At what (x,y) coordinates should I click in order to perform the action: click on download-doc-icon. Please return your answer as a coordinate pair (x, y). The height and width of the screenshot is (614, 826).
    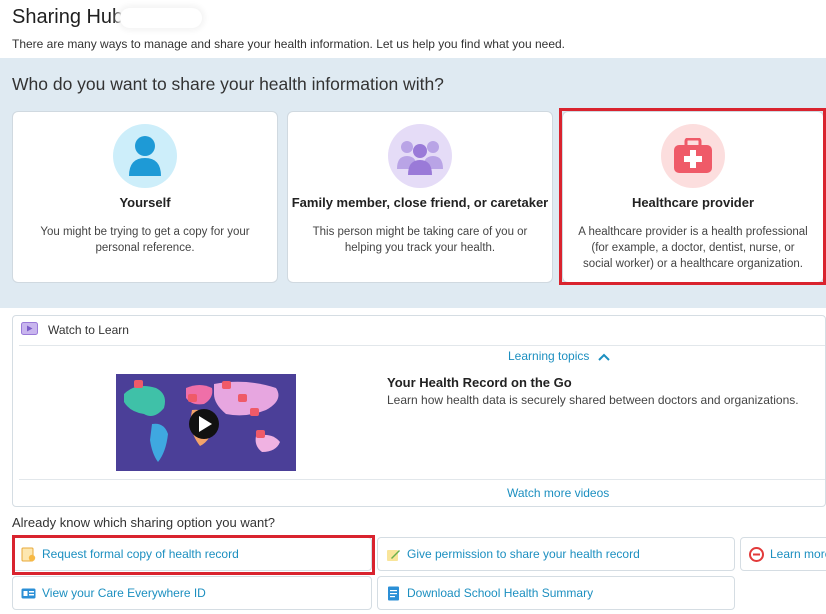
    Looking at the image, I should click on (393, 593).